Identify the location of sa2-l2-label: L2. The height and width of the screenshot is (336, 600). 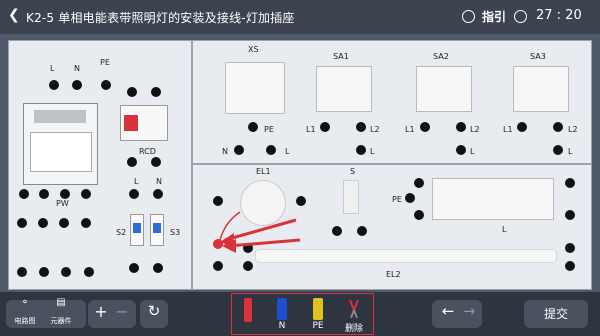
(475, 129).